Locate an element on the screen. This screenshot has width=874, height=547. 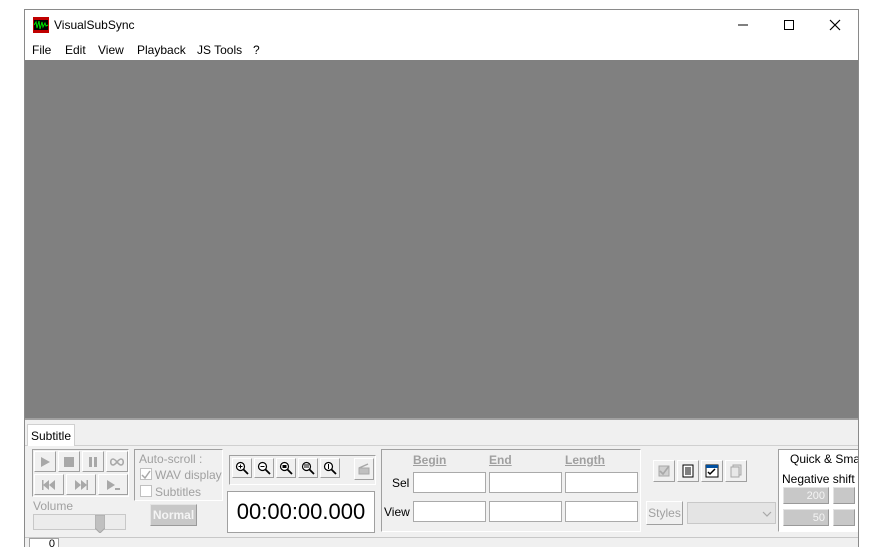
zoom-selection-icon is located at coordinates (286, 468).